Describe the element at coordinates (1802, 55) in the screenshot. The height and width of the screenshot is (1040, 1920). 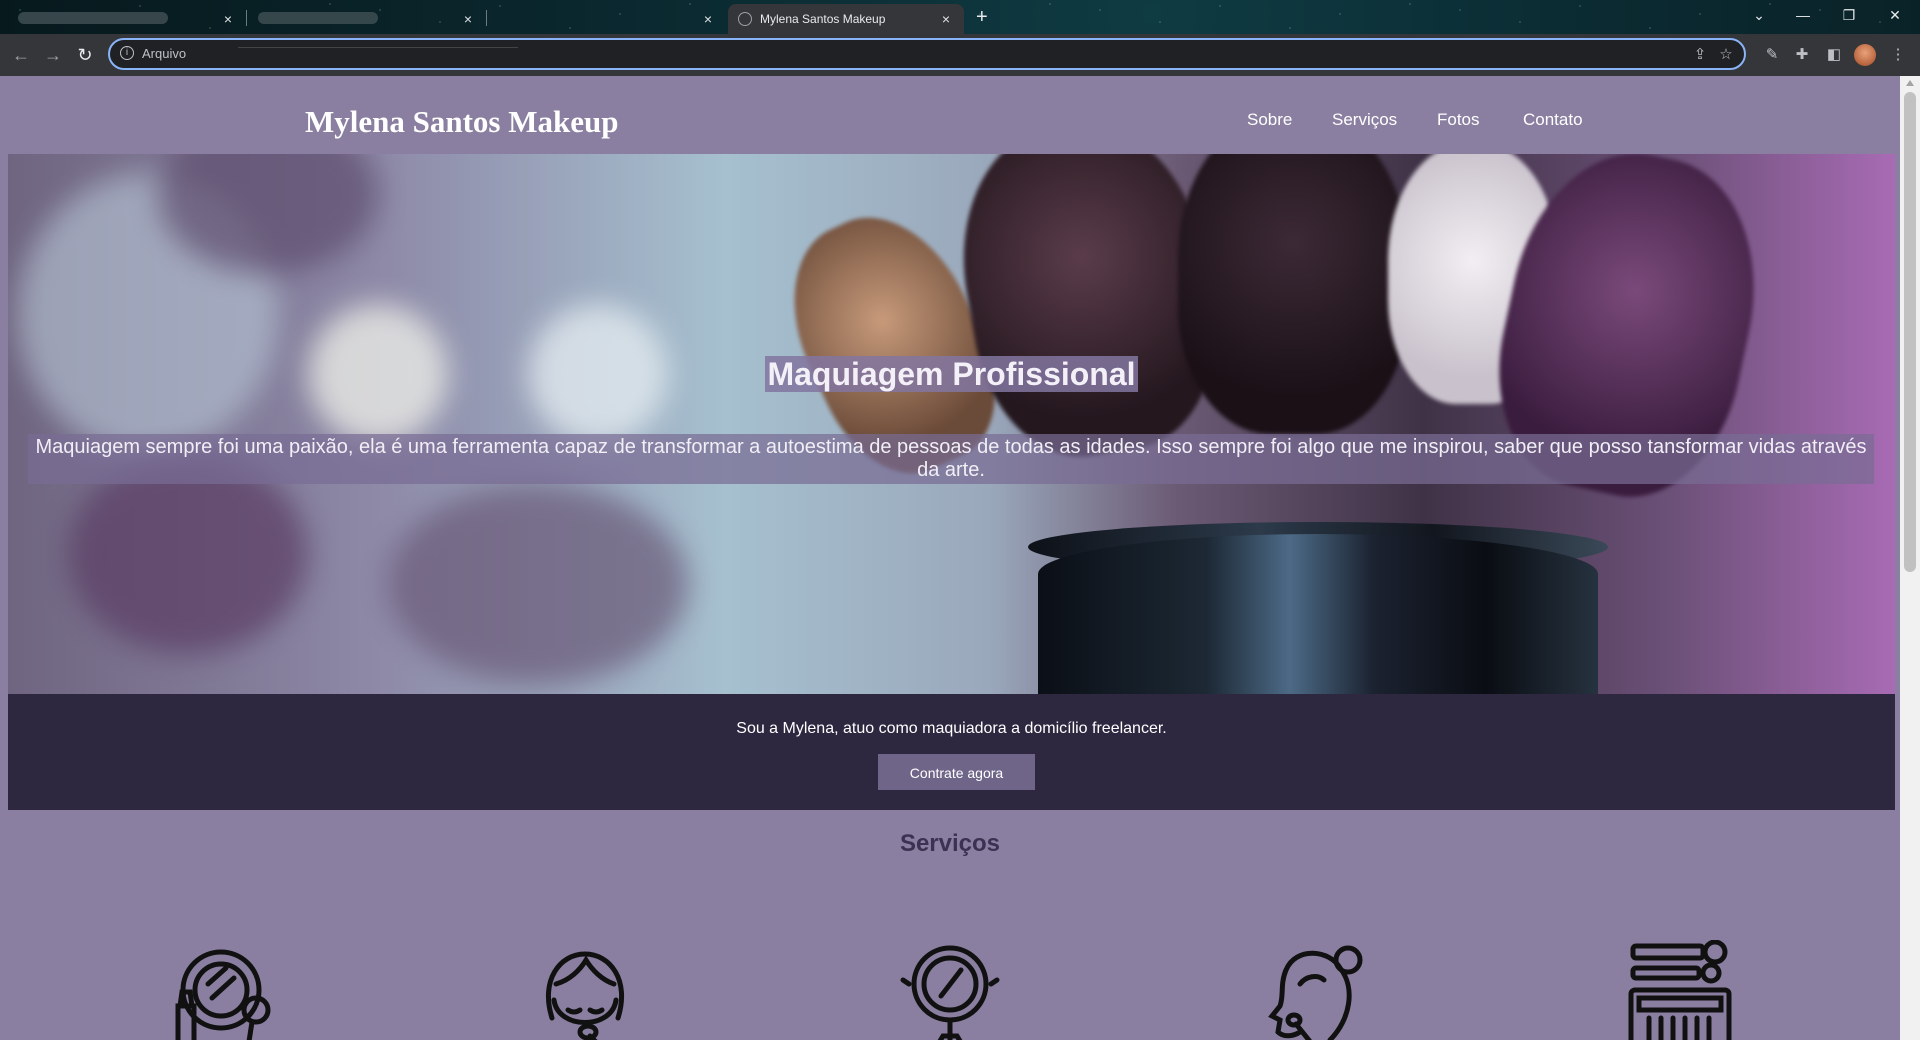
I see `extensions-puzzle-icon: ✚` at that location.